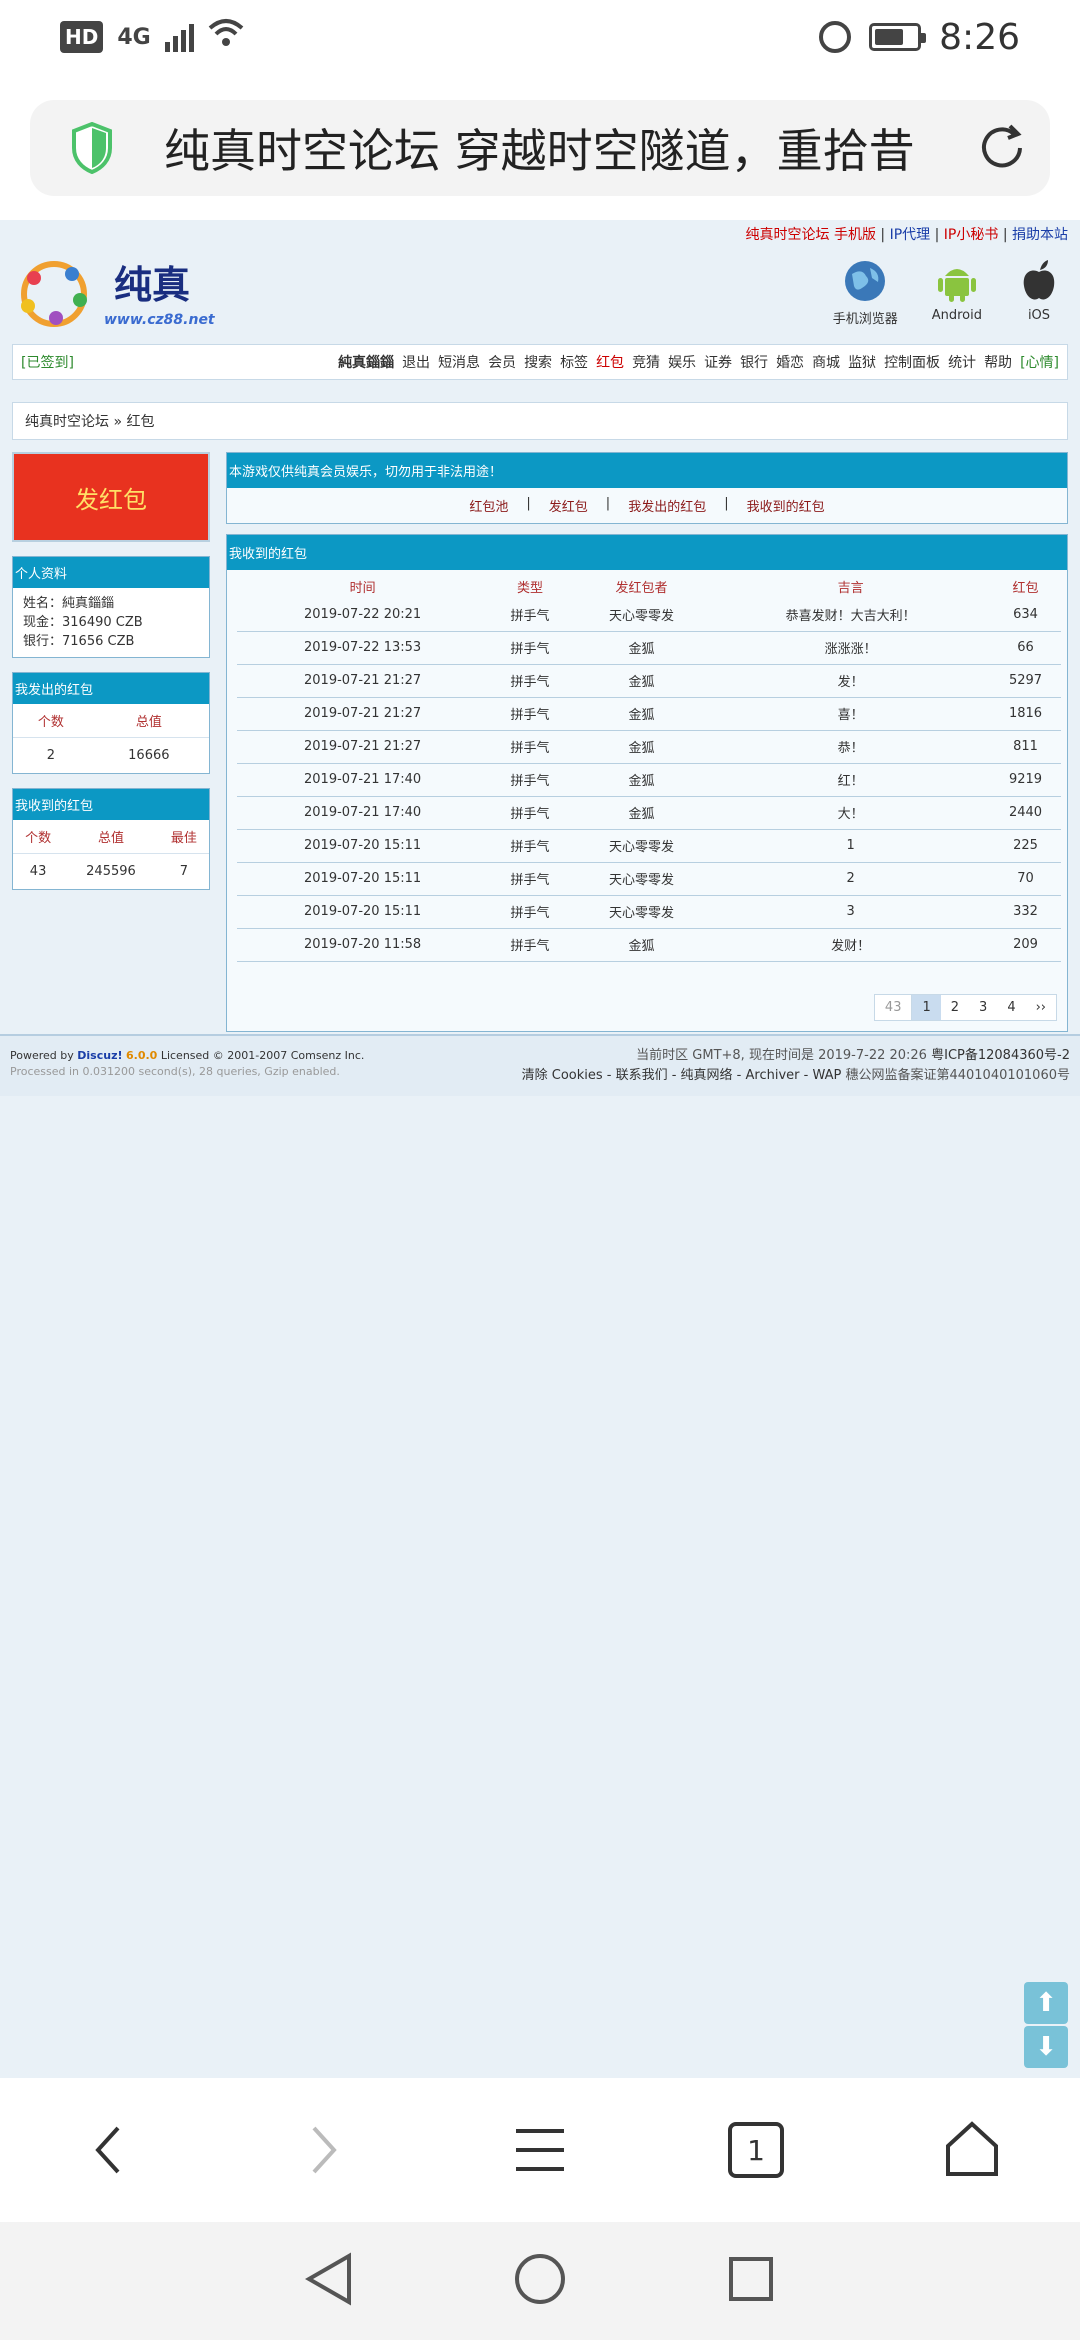  Describe the element at coordinates (250, 1055) in the screenshot. I see `copyright: © 2001-2007` at that location.